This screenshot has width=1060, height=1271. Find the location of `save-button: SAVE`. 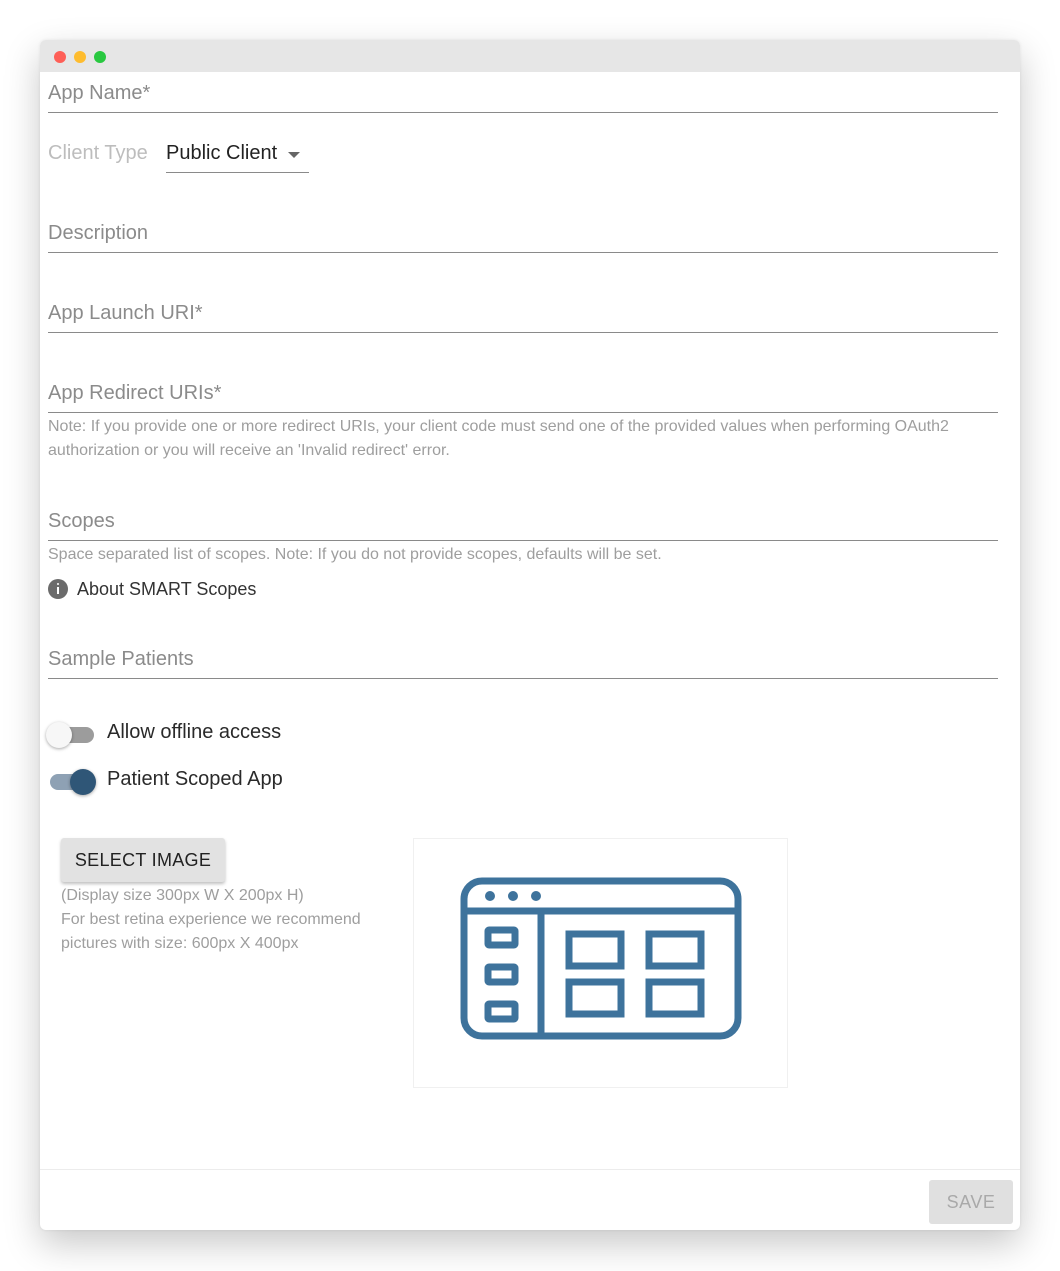

save-button: SAVE is located at coordinates (971, 1202).